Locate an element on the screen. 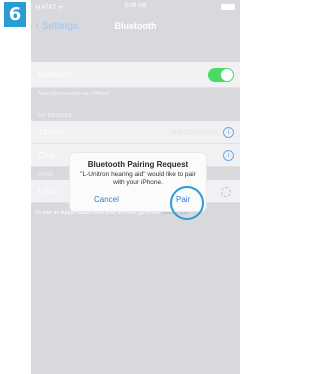  highlight-circle is located at coordinates (187, 203).